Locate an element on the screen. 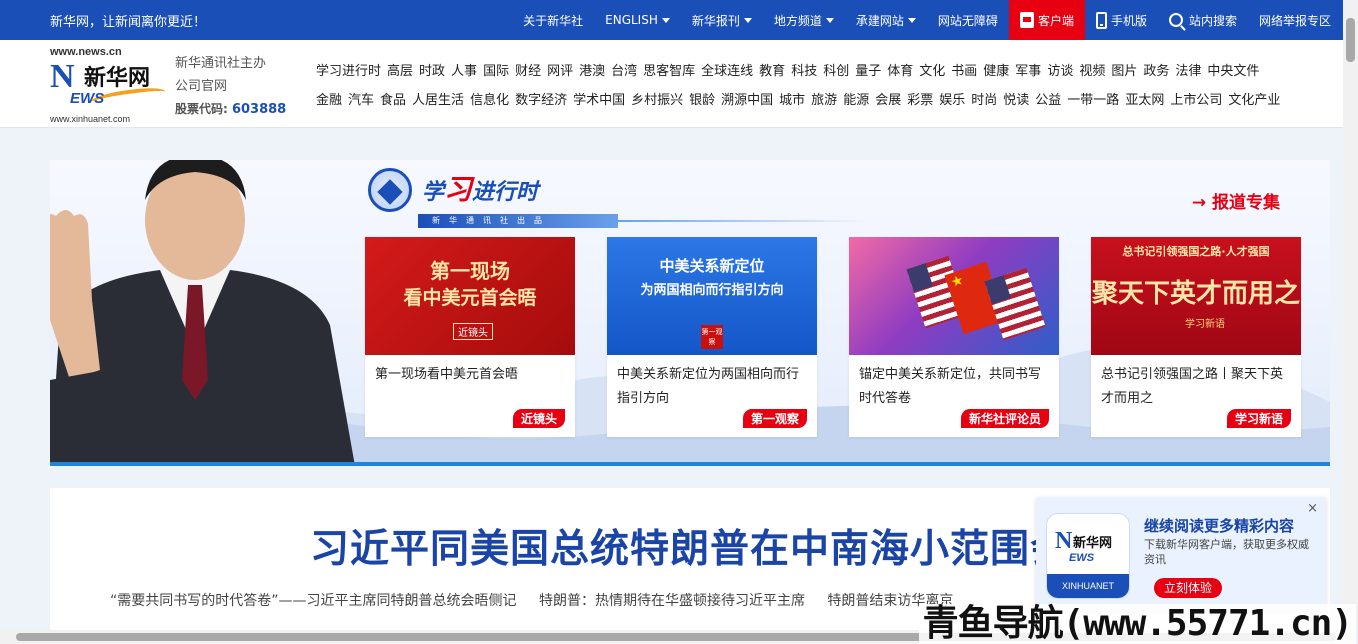 Image resolution: width=1358 pixels, height=644 pixels. category-nav-item: 中央文件 is located at coordinates (1233, 69).